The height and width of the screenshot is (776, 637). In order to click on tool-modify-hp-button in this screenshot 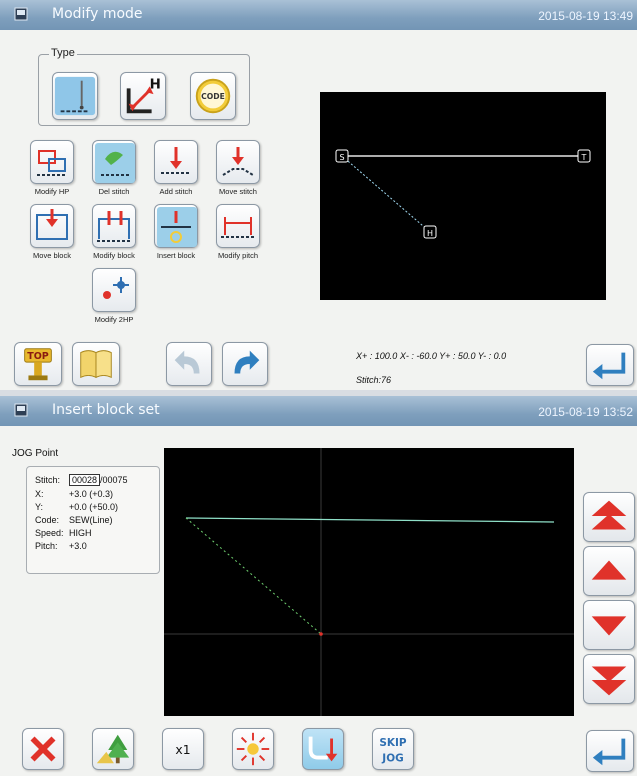, I will do `click(52, 162)`.